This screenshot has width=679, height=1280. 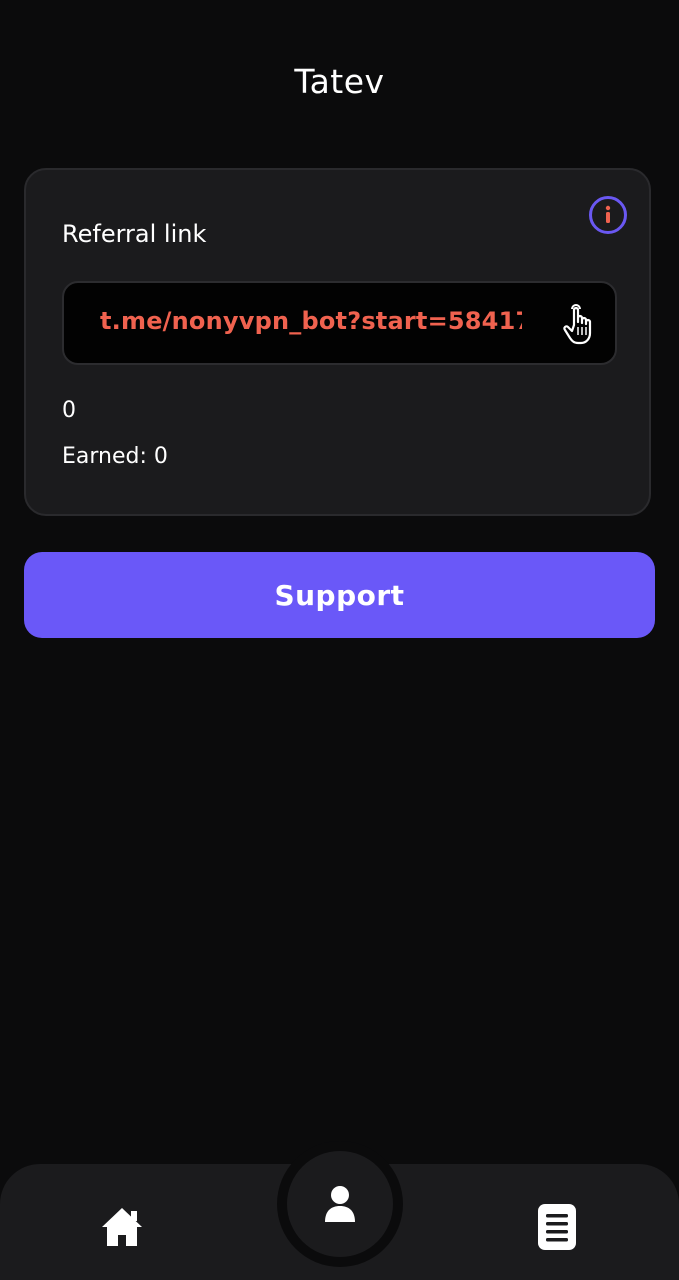 I want to click on referral-link-field: t.me/nonyvpn_bot?start=584175030, so click(x=339, y=323).